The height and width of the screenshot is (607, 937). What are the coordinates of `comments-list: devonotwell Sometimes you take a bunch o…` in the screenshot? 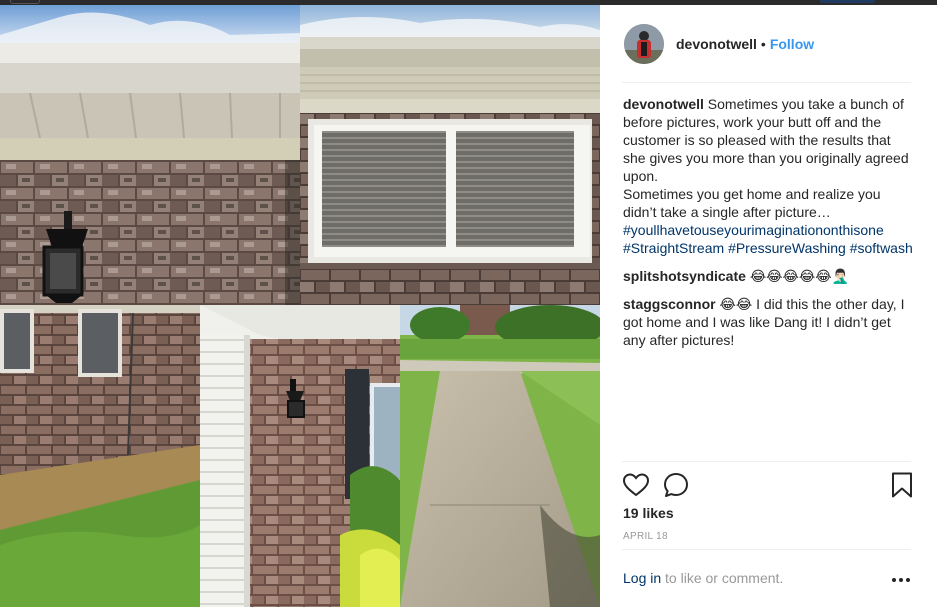 It's located at (768, 227).